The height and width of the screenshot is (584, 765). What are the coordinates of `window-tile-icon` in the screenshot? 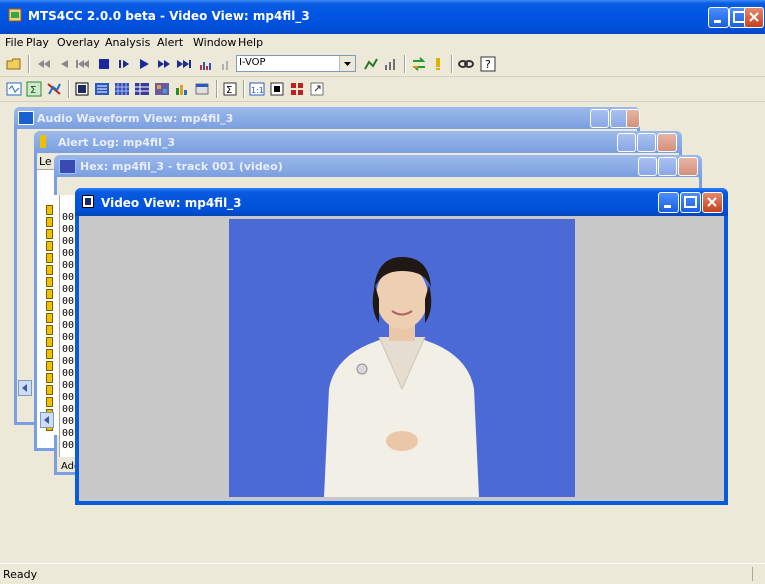 It's located at (202, 89).